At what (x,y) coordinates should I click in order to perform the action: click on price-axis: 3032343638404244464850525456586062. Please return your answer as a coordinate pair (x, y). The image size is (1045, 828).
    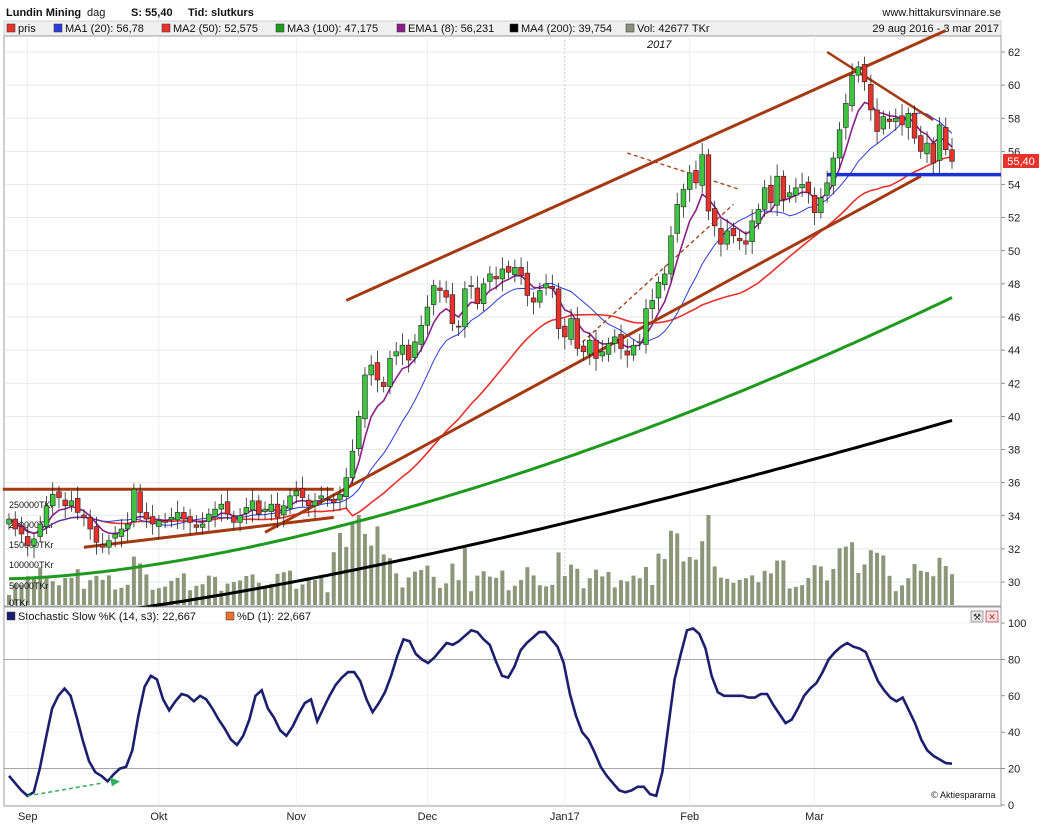
    Looking at the image, I should click on (1010, 318).